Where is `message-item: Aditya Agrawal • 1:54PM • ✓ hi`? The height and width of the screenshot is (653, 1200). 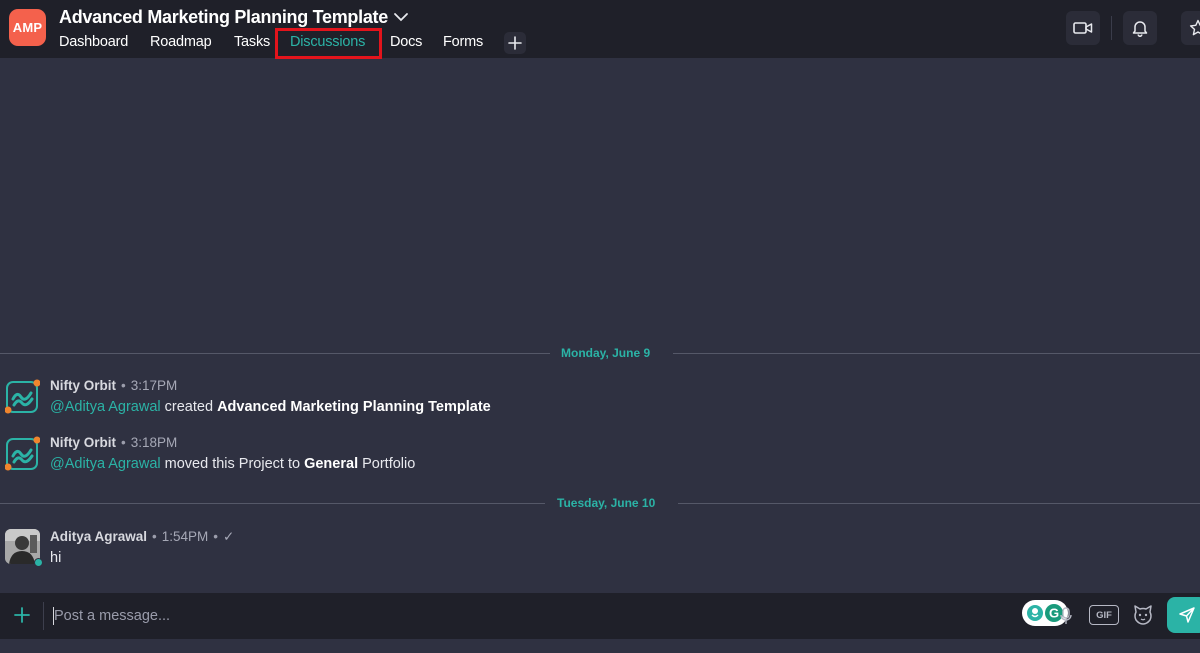 message-item: Aditya Agrawal • 1:54PM • ✓ hi is located at coordinates (600, 550).